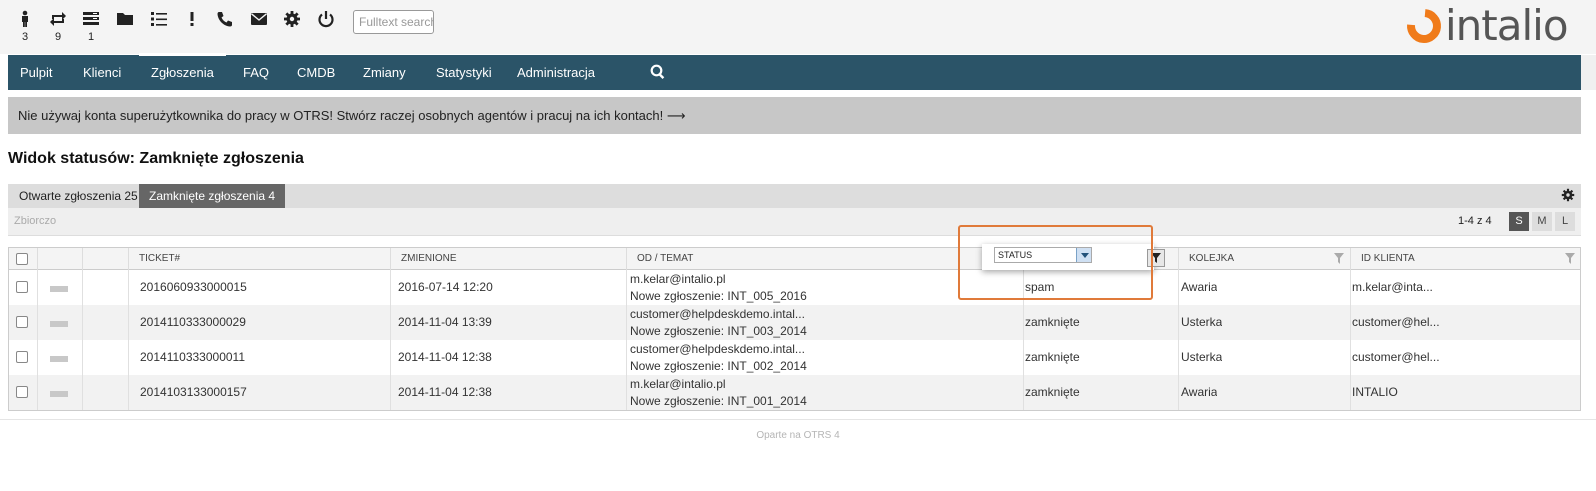  What do you see at coordinates (1388, 258) in the screenshot?
I see `header-customer-id-label: ID KLIENTA` at bounding box center [1388, 258].